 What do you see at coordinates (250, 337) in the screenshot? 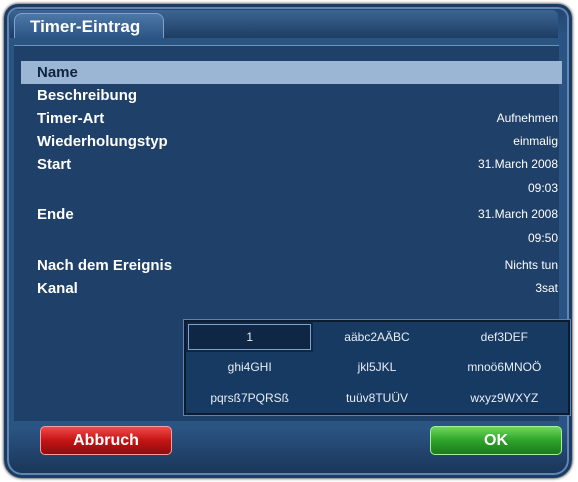
I see `keypad-key-1: 1` at bounding box center [250, 337].